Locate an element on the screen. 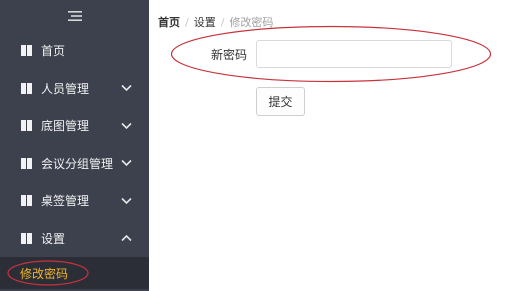 The width and height of the screenshot is (525, 291). sidebar-item-personnel: 人员管理 is located at coordinates (74, 89).